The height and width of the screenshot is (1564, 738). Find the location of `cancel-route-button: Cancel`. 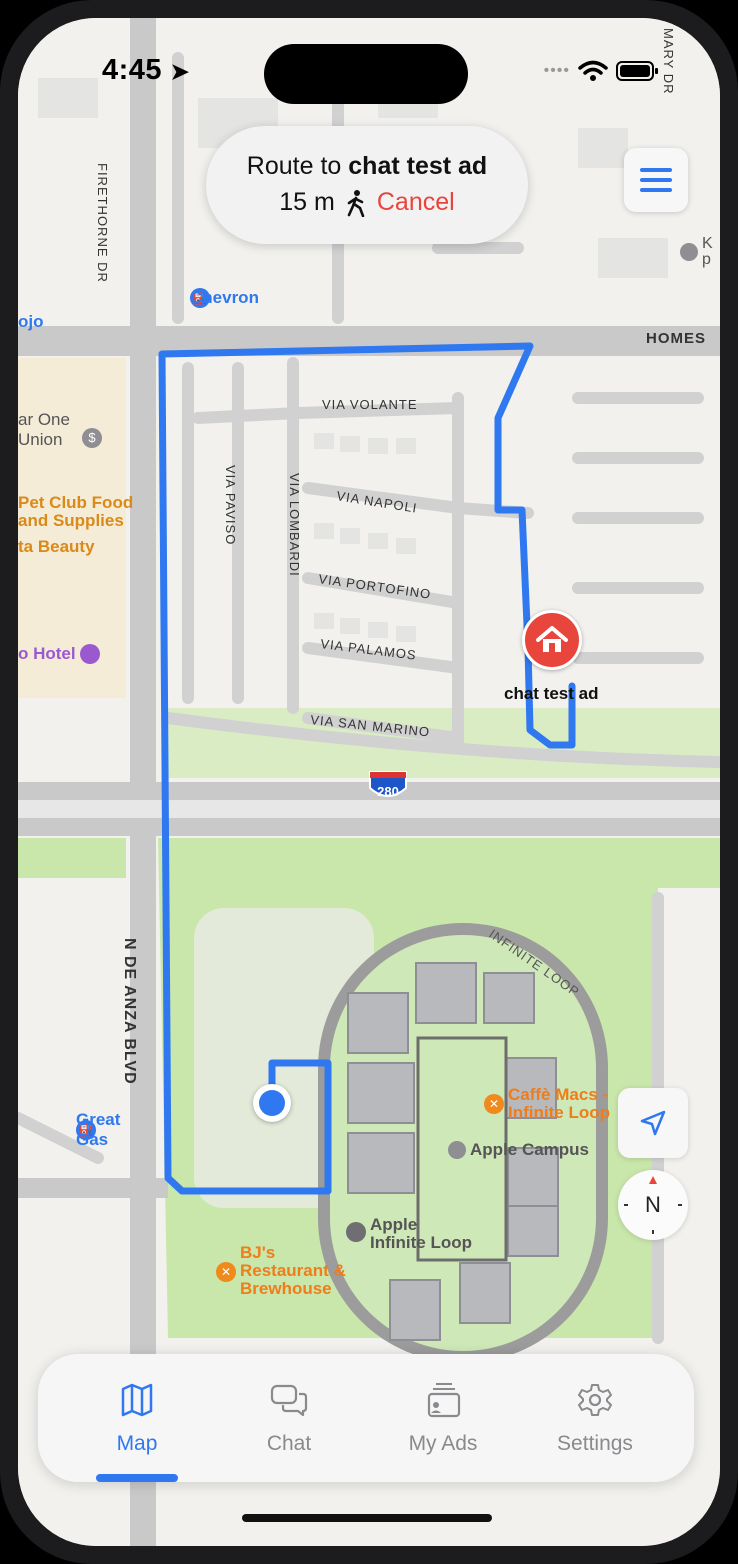

cancel-route-button: Cancel is located at coordinates (416, 202).